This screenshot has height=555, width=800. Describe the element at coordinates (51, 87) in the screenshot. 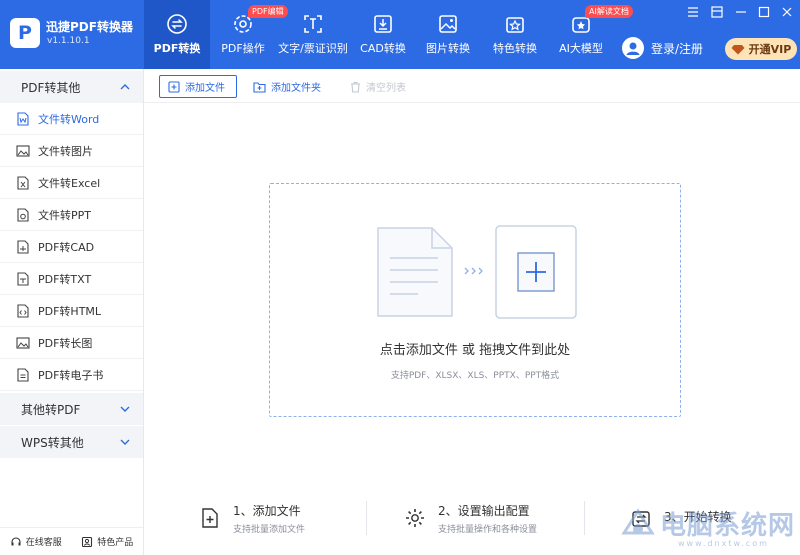

I see `group-label: PDF转其他` at that location.